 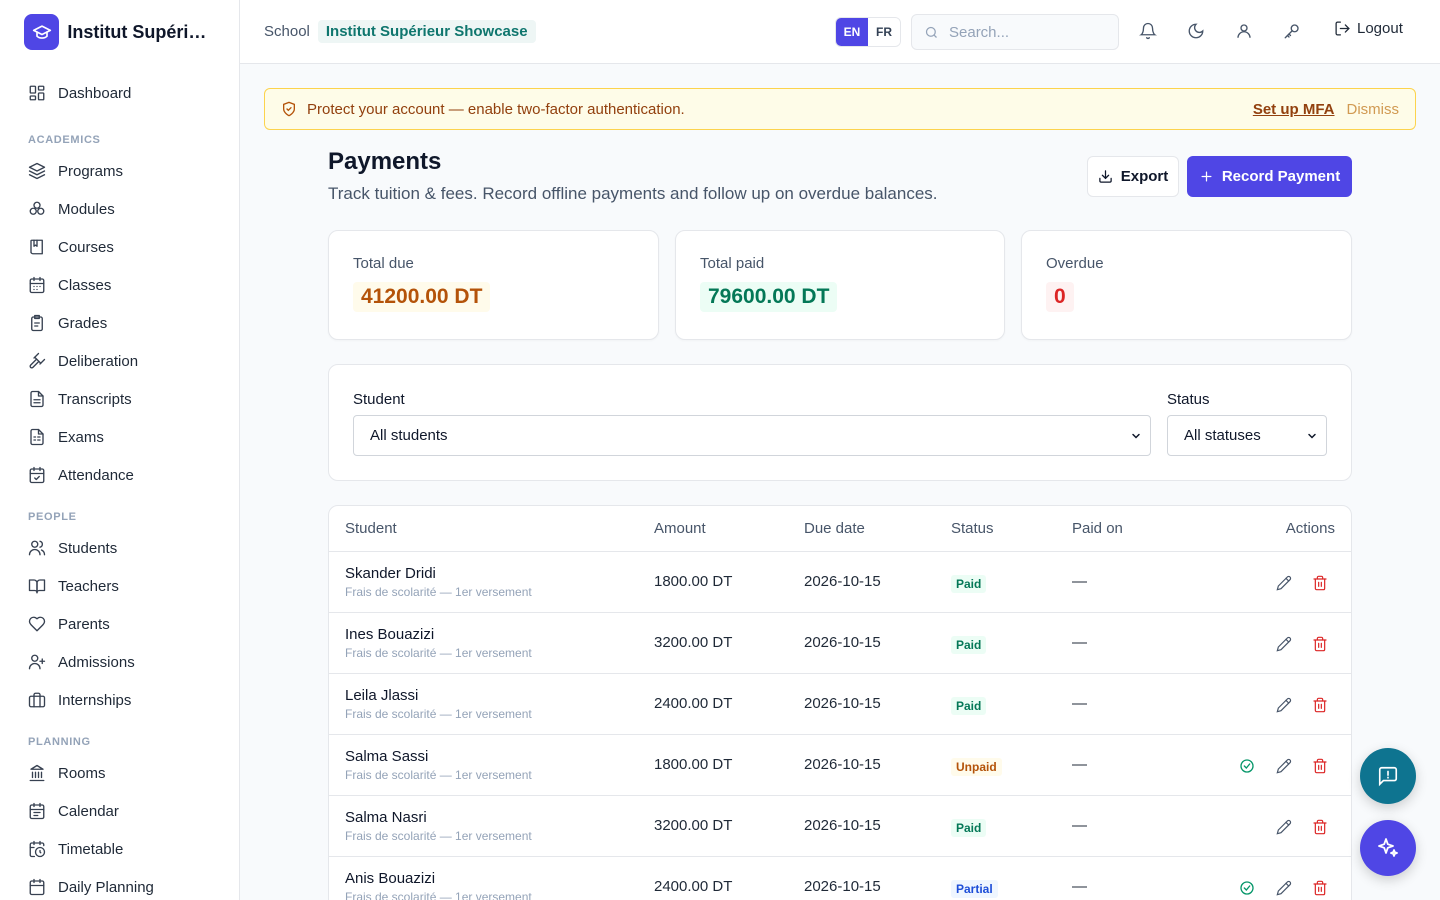 I want to click on logout-icon, so click(x=1342, y=28).